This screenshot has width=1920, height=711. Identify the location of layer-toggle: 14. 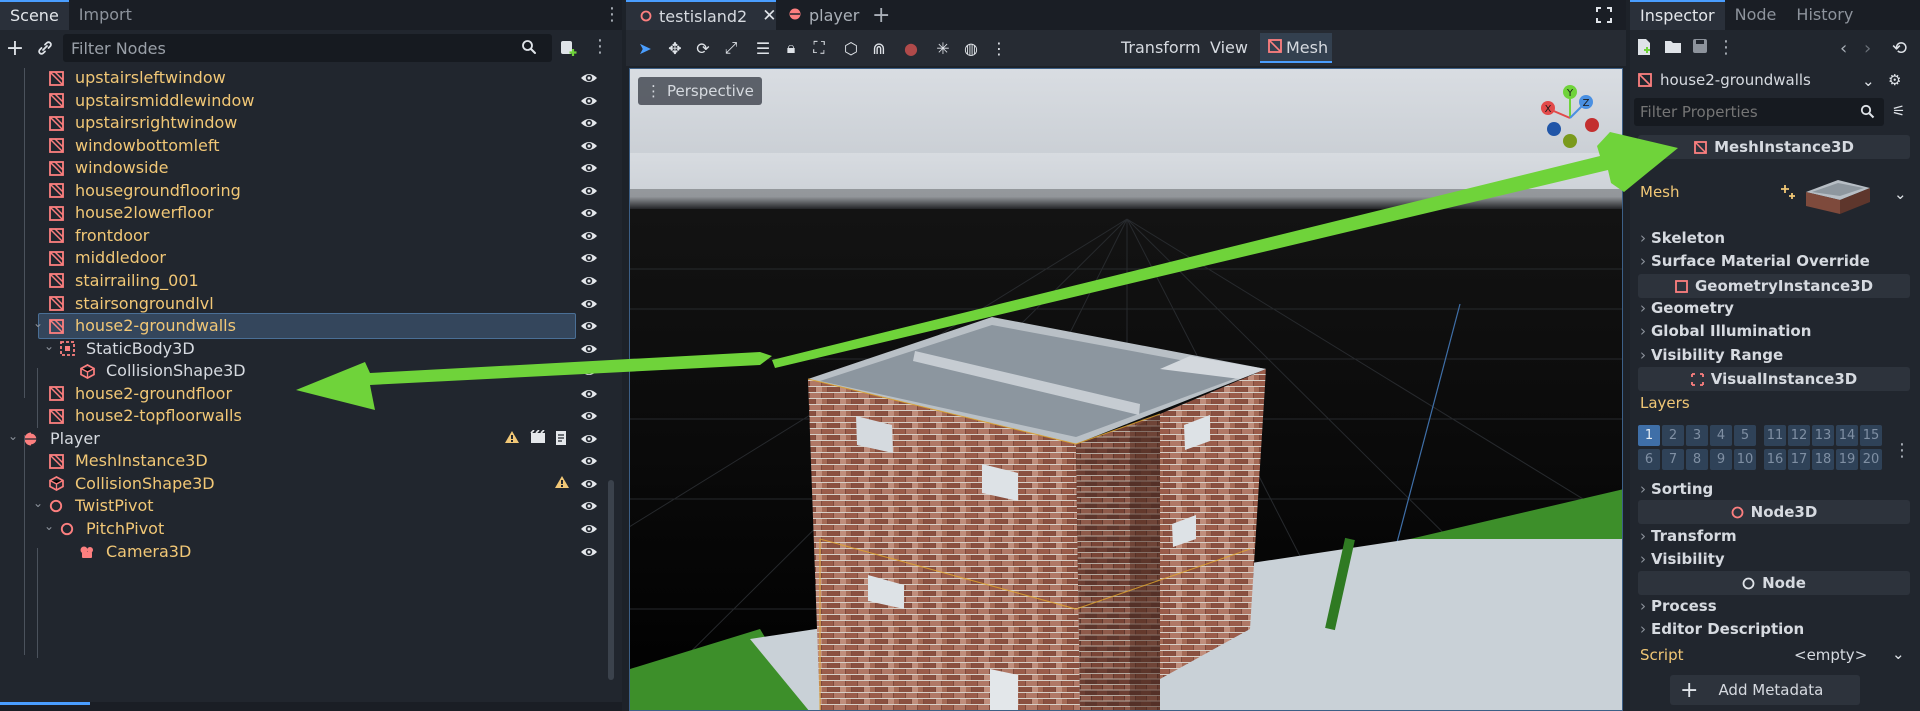
(1847, 435).